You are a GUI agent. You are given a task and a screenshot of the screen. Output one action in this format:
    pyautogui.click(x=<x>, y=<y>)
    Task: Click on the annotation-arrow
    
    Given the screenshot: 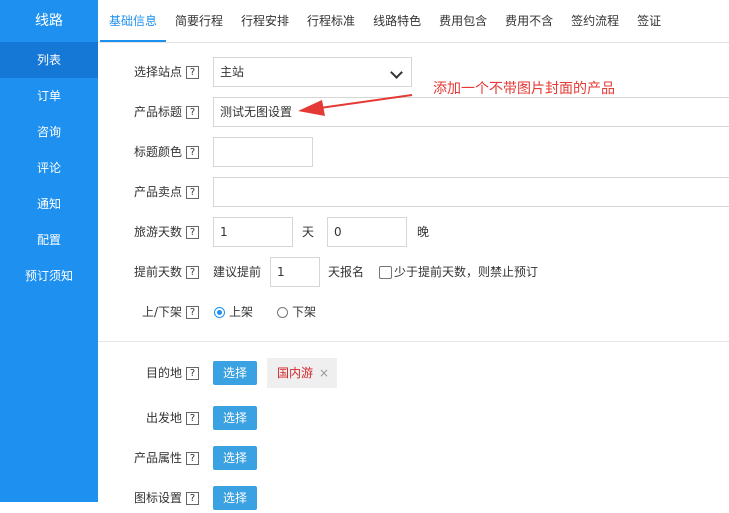 What is the action you would take?
    pyautogui.click(x=355, y=105)
    